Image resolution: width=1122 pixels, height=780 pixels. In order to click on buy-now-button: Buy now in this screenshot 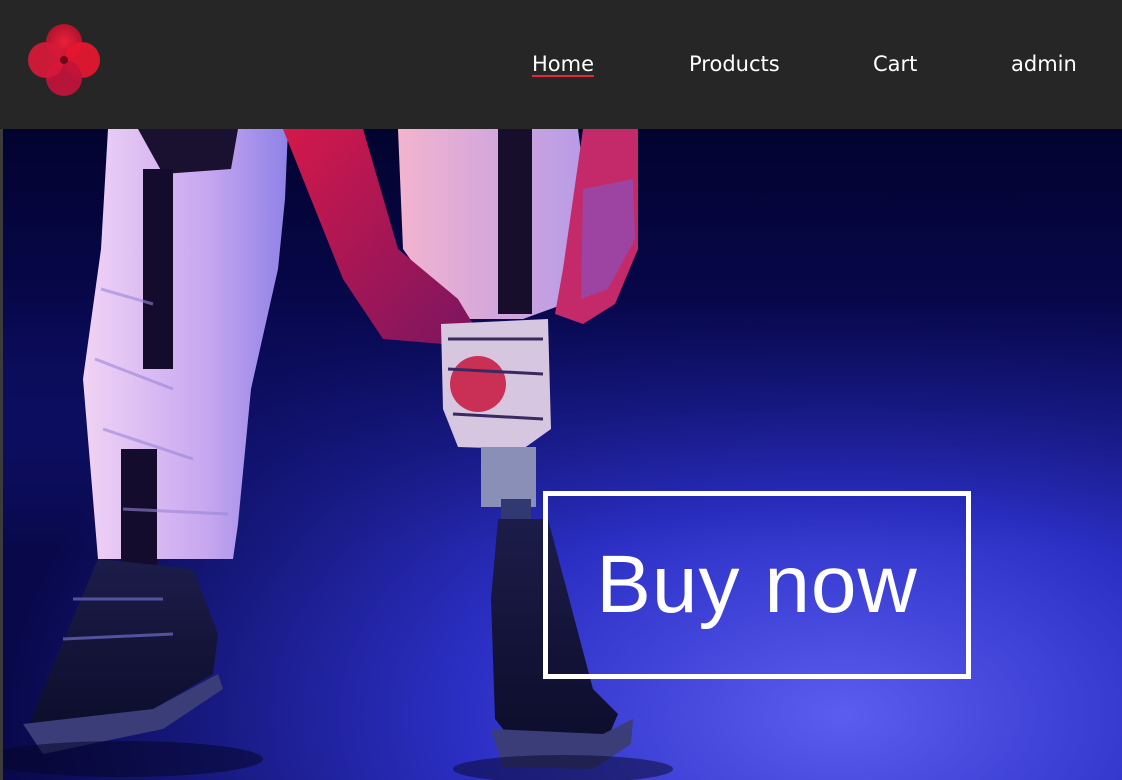, I will do `click(757, 585)`.